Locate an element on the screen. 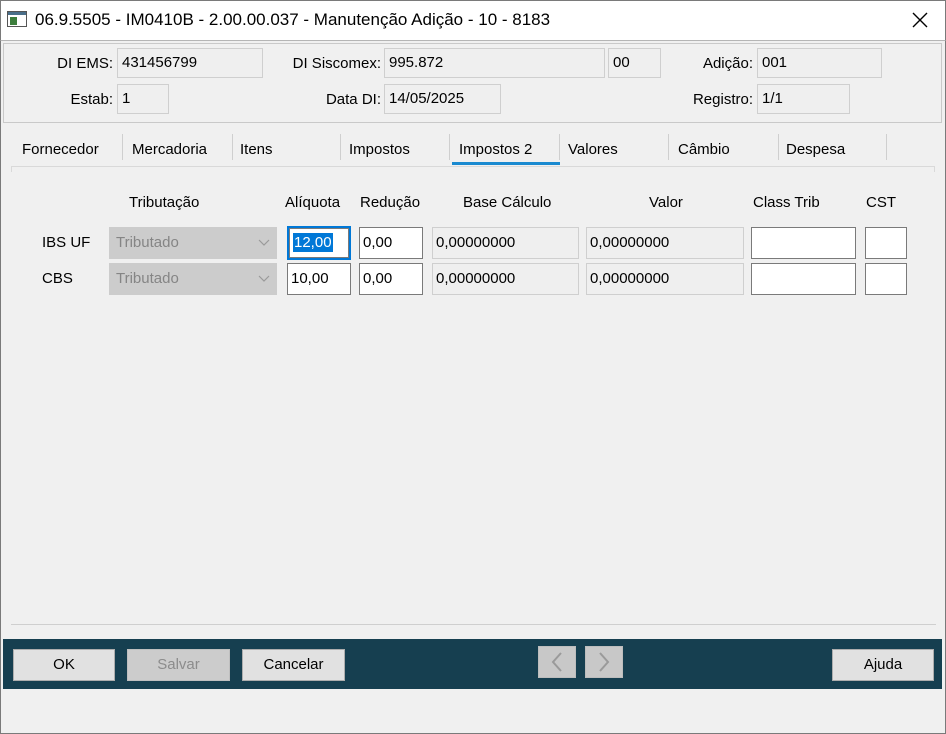 This screenshot has height=734, width=946. column-header-tributacao: Tributação is located at coordinates (164, 202).